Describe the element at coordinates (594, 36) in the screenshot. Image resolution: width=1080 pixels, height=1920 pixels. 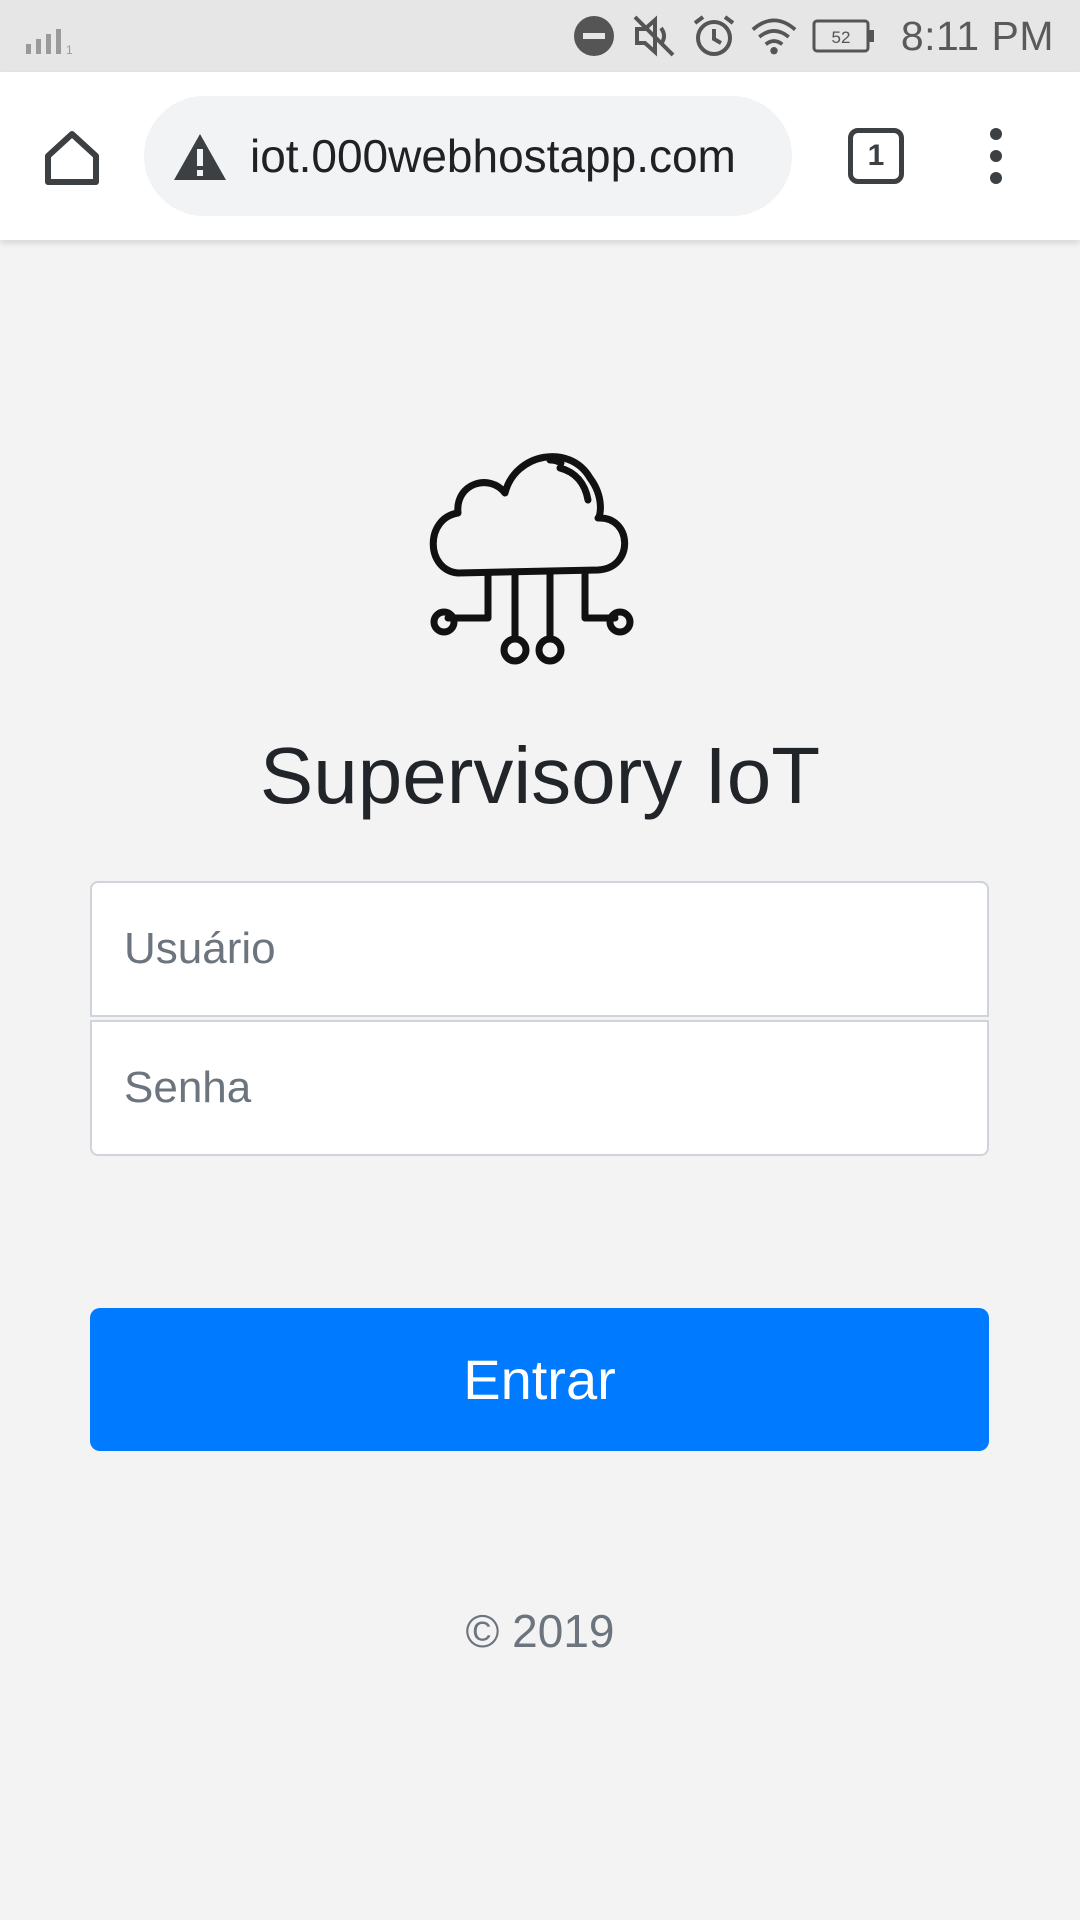
I see `do-not-disturb-icon` at that location.